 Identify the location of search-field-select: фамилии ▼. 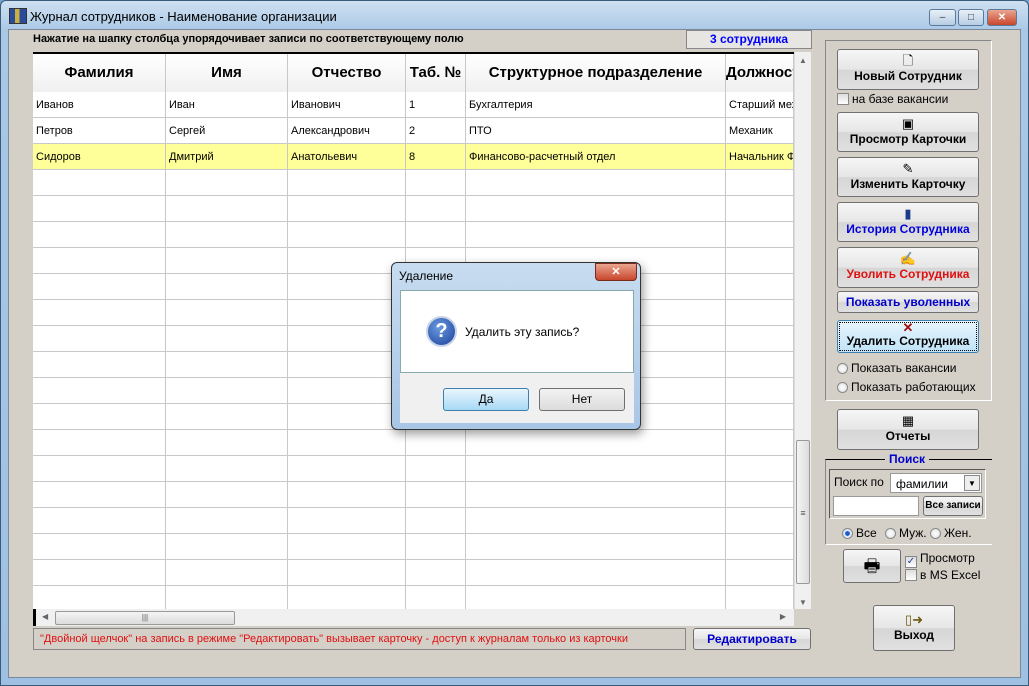
(936, 483).